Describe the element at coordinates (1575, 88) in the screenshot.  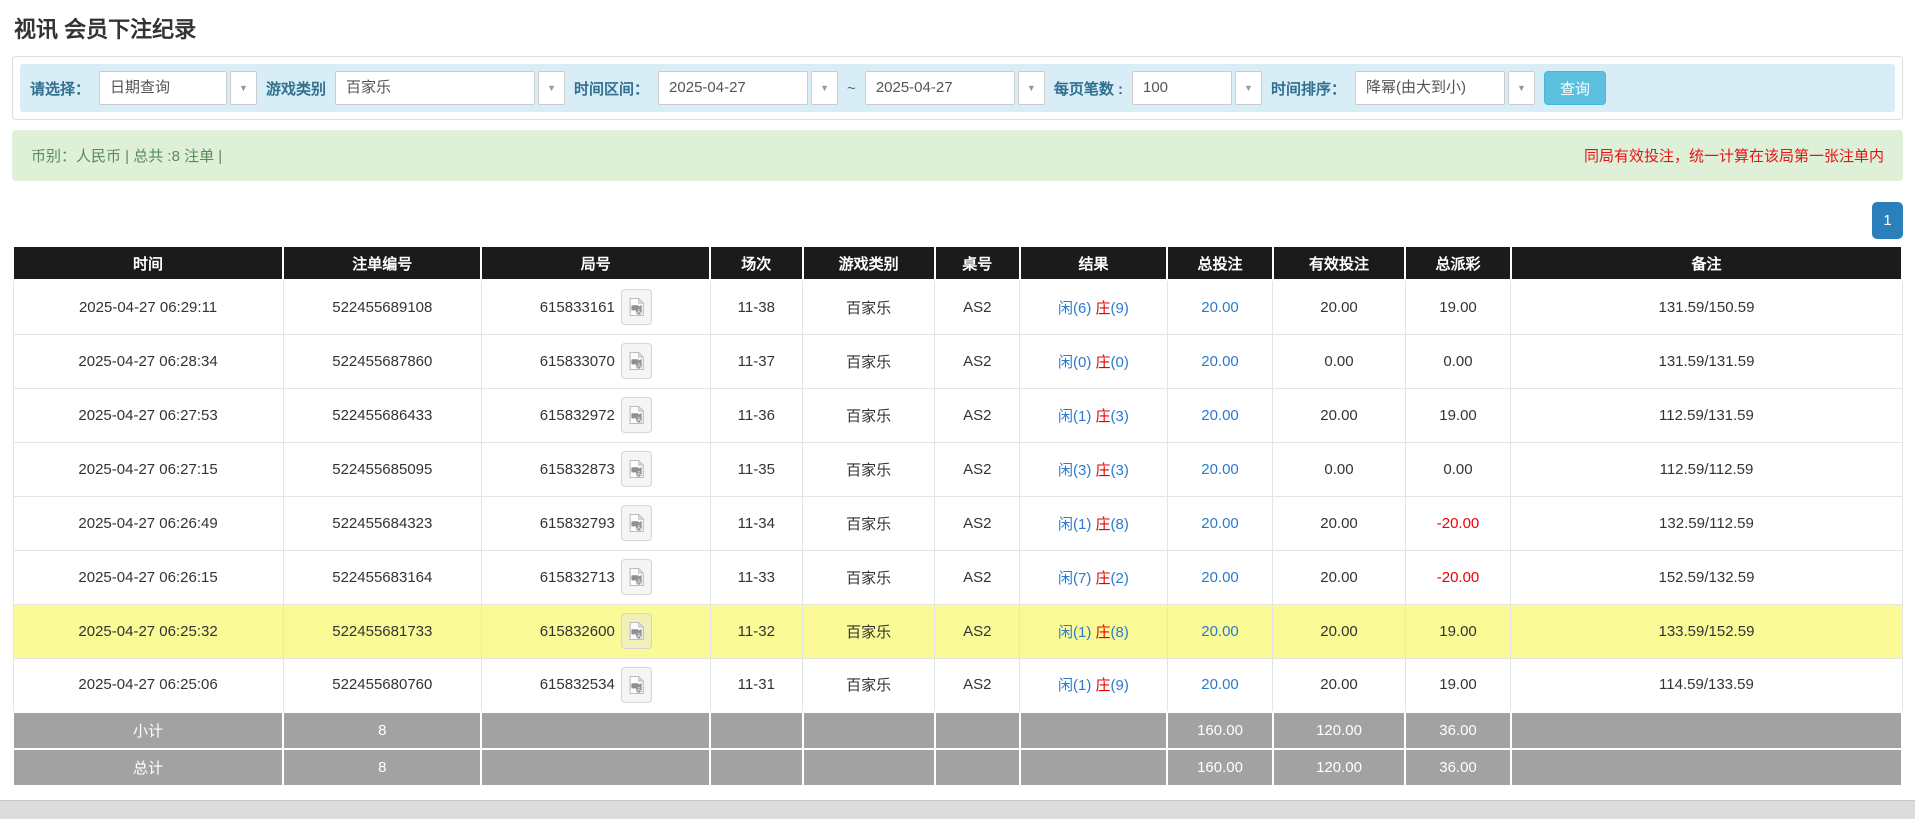
I see `search-button: 查询` at that location.